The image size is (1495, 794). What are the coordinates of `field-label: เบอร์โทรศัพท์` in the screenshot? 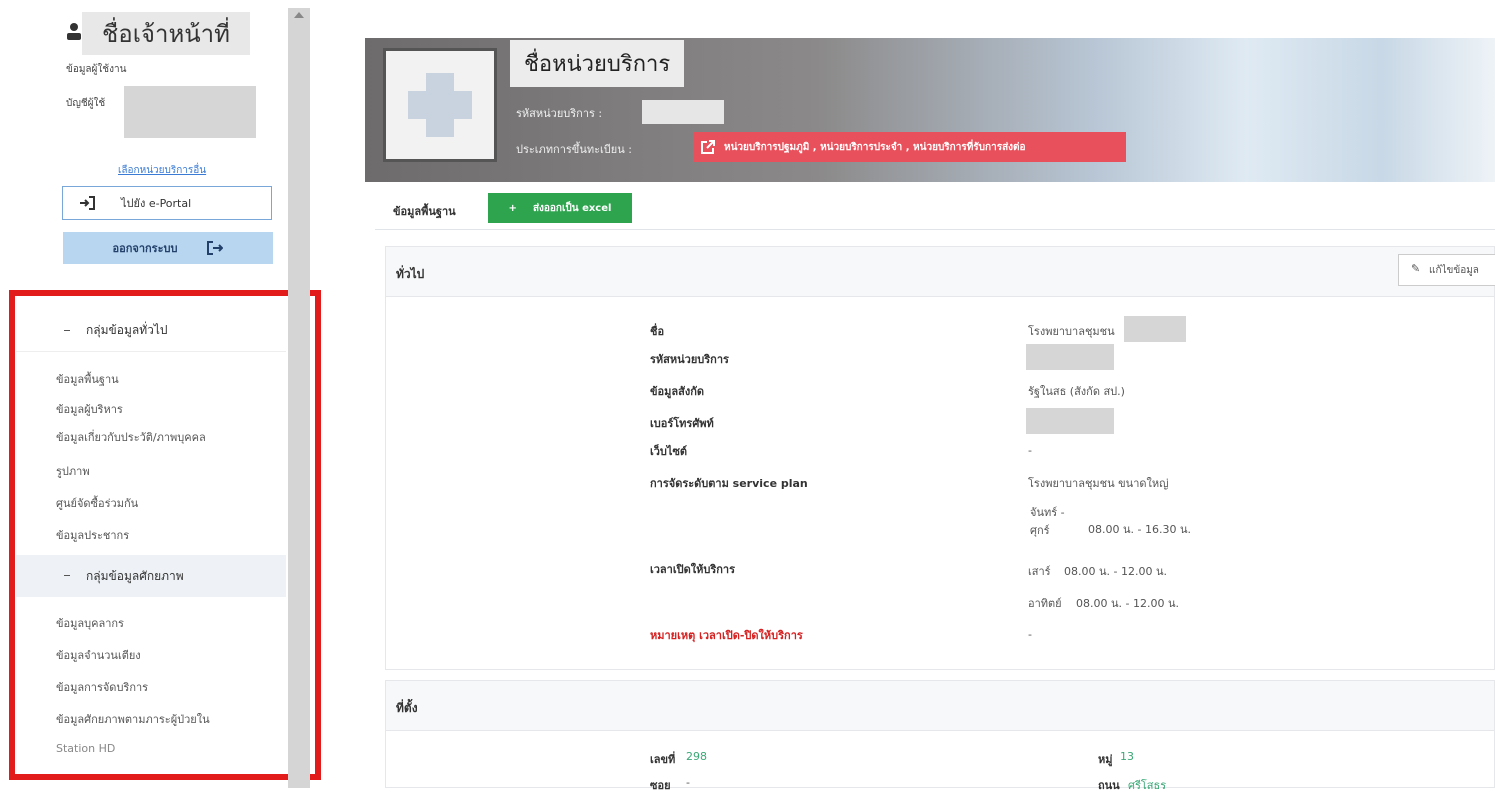 It's located at (682, 423).